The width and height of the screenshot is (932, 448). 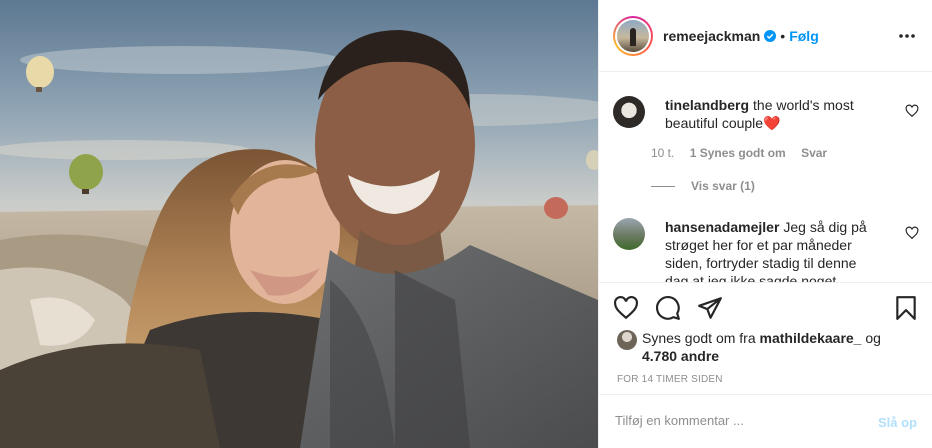 I want to click on likes-conj: og, so click(x=873, y=338).